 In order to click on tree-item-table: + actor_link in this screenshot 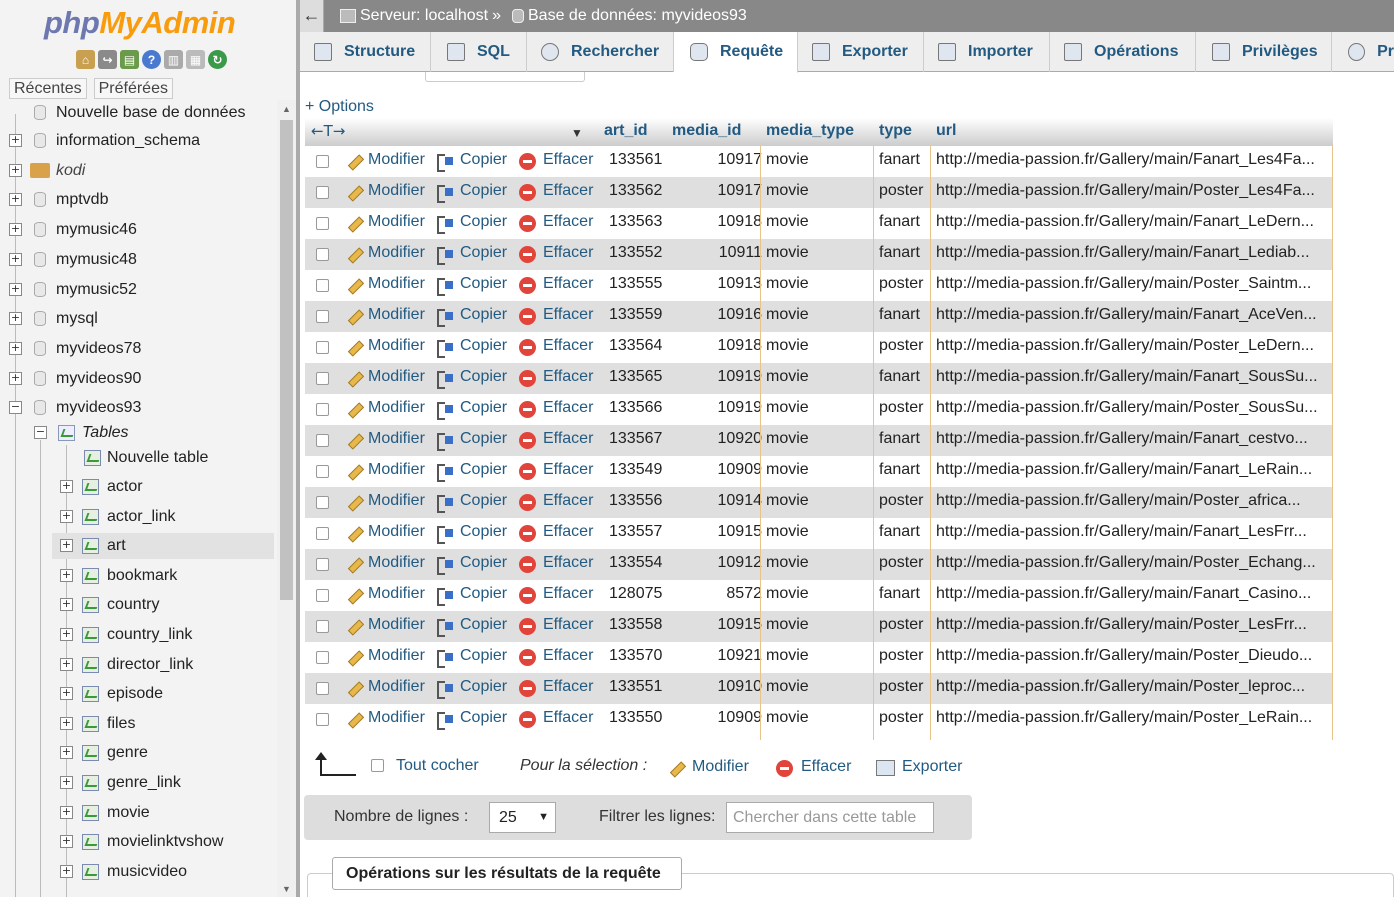, I will do `click(139, 517)`.